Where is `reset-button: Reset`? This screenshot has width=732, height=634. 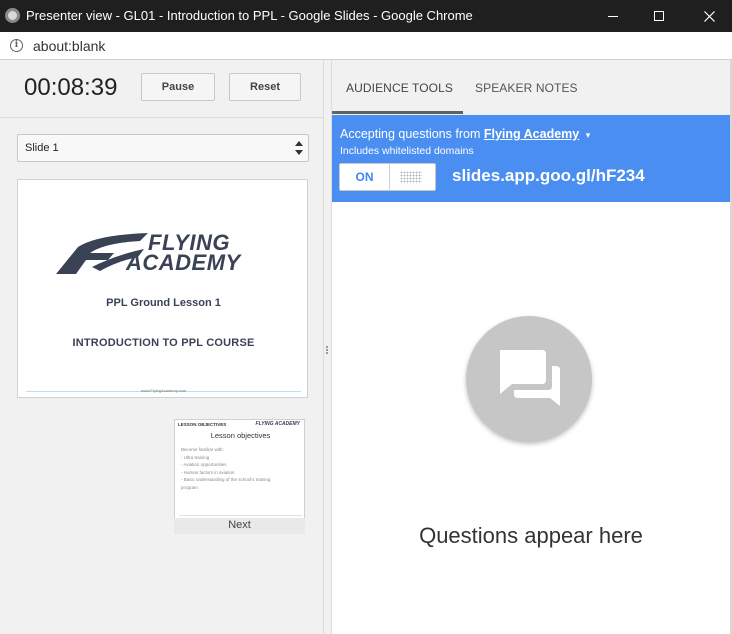
reset-button: Reset is located at coordinates (265, 87).